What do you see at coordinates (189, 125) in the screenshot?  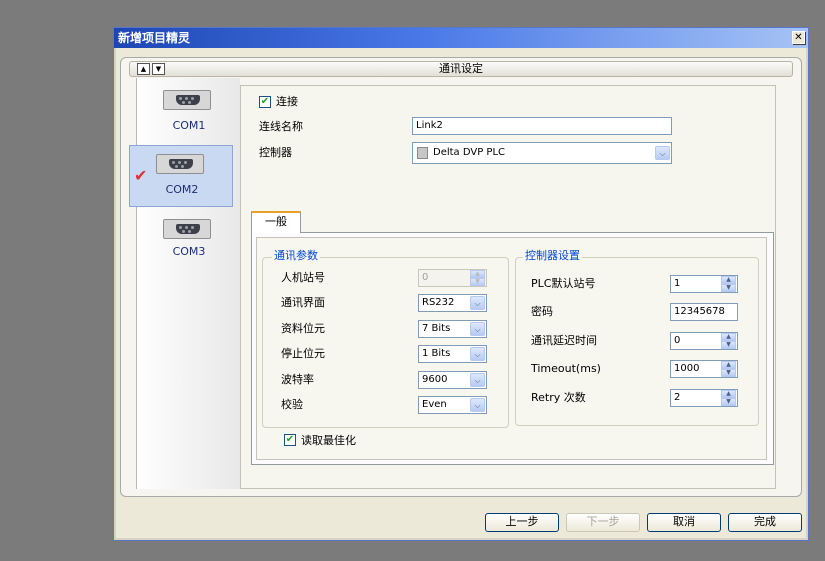 I see `sidebar-item-label: COM1` at bounding box center [189, 125].